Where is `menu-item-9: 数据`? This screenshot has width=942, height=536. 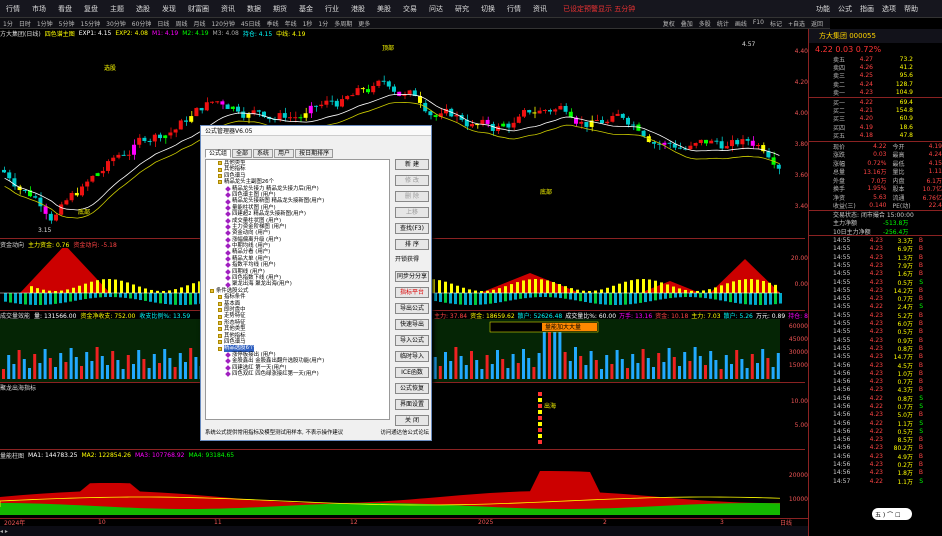 menu-item-9: 数据 is located at coordinates (254, 9).